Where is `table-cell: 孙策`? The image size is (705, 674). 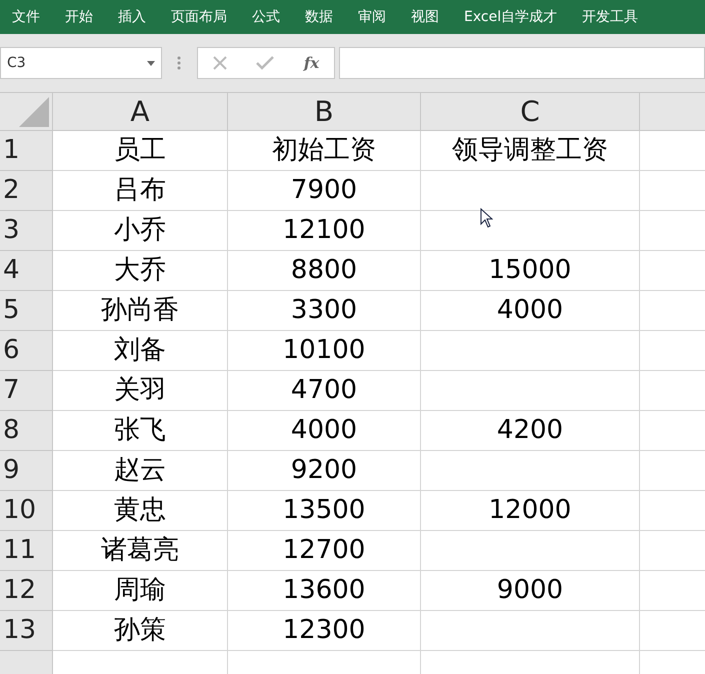
table-cell: 孙策 is located at coordinates (140, 631).